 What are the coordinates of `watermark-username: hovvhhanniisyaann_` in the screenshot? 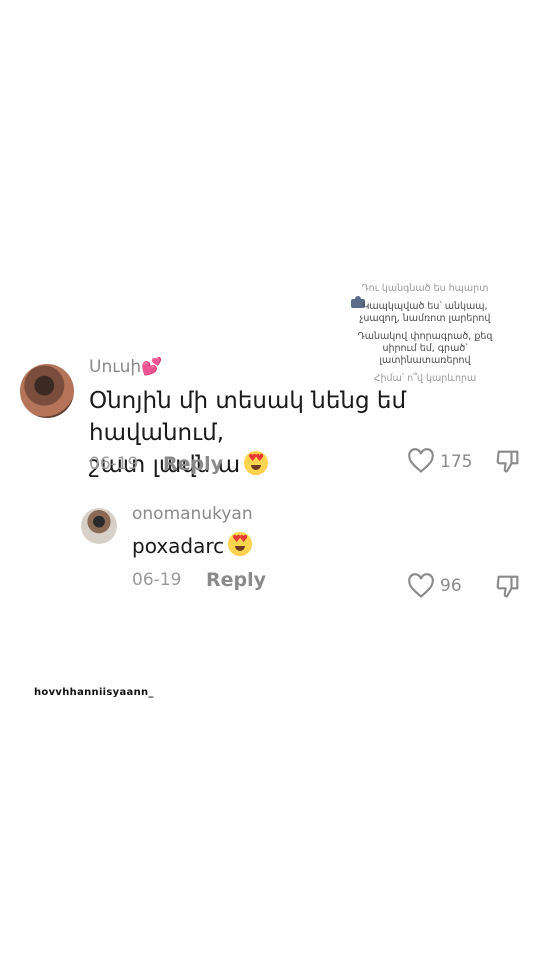 It's located at (94, 692).